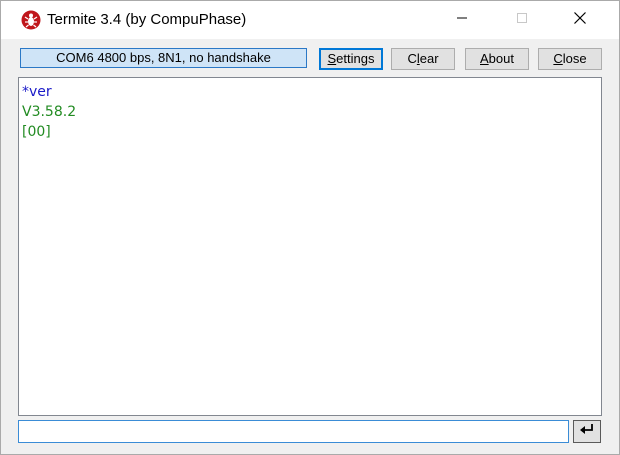  I want to click on command-input, so click(293, 431).